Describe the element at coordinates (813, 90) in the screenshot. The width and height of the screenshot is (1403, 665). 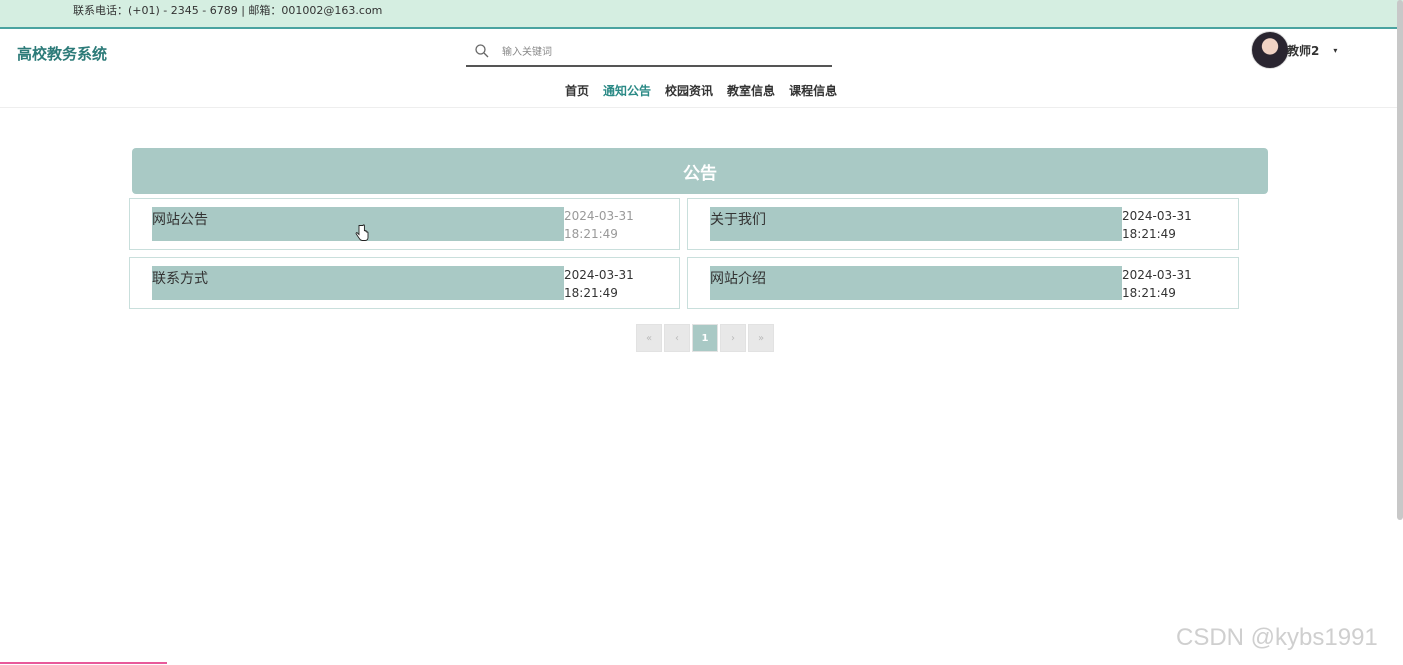
I see `nav-course-info: 课程信息` at that location.